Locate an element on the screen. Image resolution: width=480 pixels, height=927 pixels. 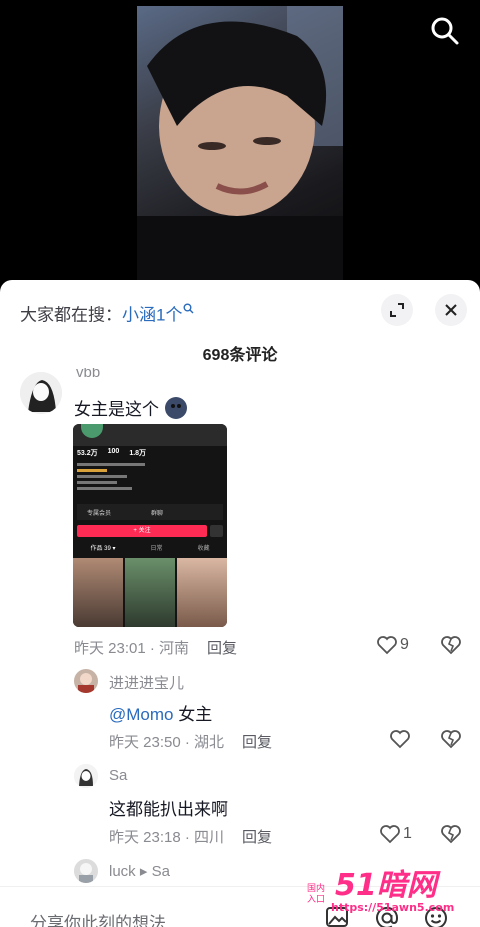
comment-text: 女主是这个 is located at coordinates (131, 410).